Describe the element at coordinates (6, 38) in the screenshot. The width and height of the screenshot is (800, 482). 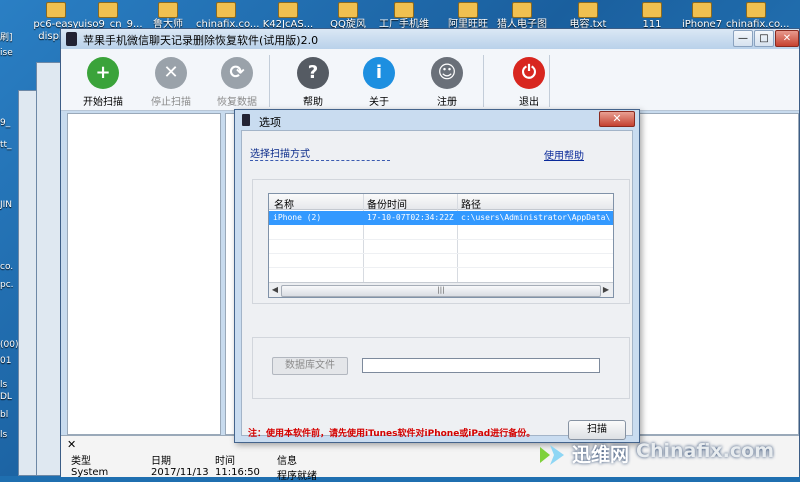
I see `desktop-side-label: 刷]` at that location.